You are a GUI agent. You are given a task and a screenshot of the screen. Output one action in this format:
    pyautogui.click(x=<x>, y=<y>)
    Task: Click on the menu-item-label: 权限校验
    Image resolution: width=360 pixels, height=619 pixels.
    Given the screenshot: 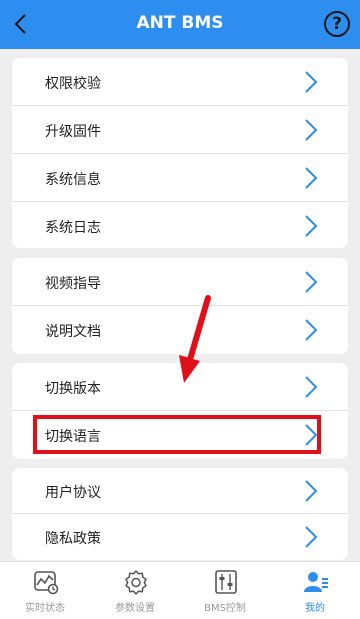 What is the action you would take?
    pyautogui.click(x=73, y=84)
    